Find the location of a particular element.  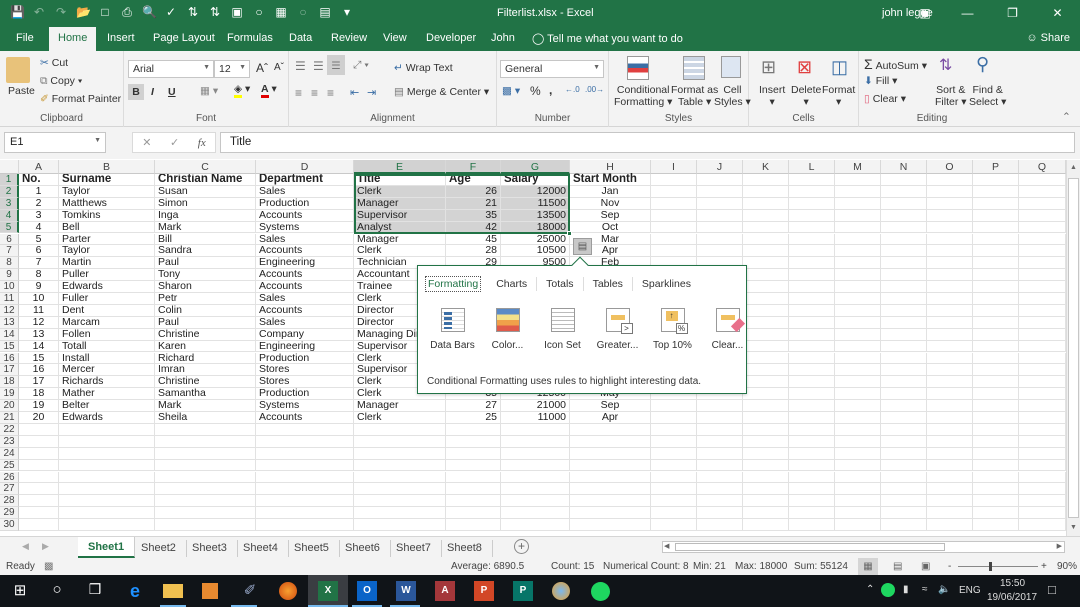

find-icon: ⚲ is located at coordinates (982, 64).